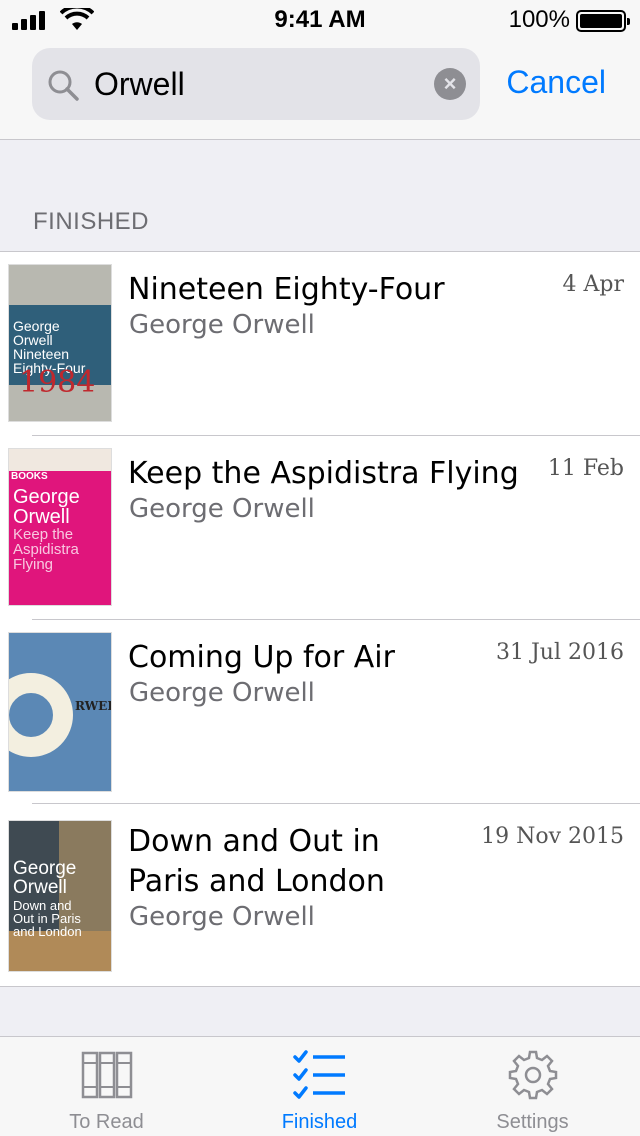 Image resolution: width=640 pixels, height=1136 pixels. I want to click on checklist-icon, so click(318, 1074).